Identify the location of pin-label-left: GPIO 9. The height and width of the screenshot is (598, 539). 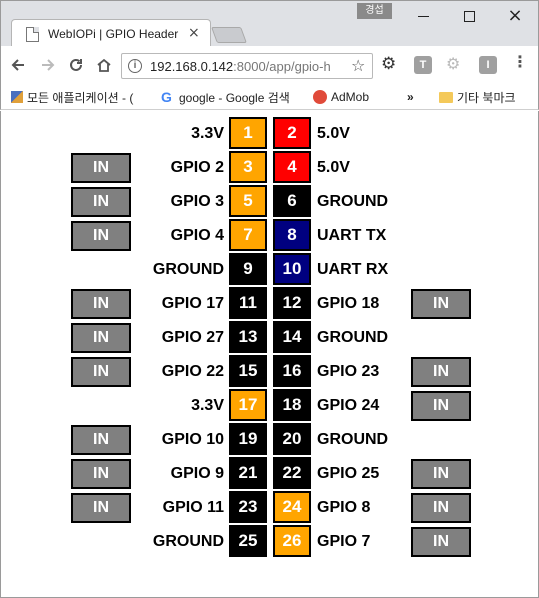
(197, 473).